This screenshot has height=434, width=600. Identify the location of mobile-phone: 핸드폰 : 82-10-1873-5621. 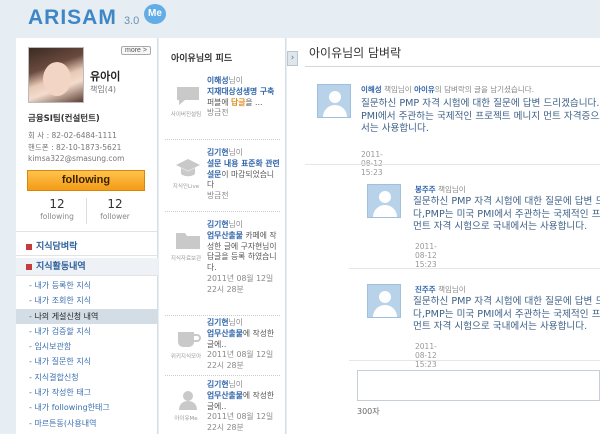
(75, 147).